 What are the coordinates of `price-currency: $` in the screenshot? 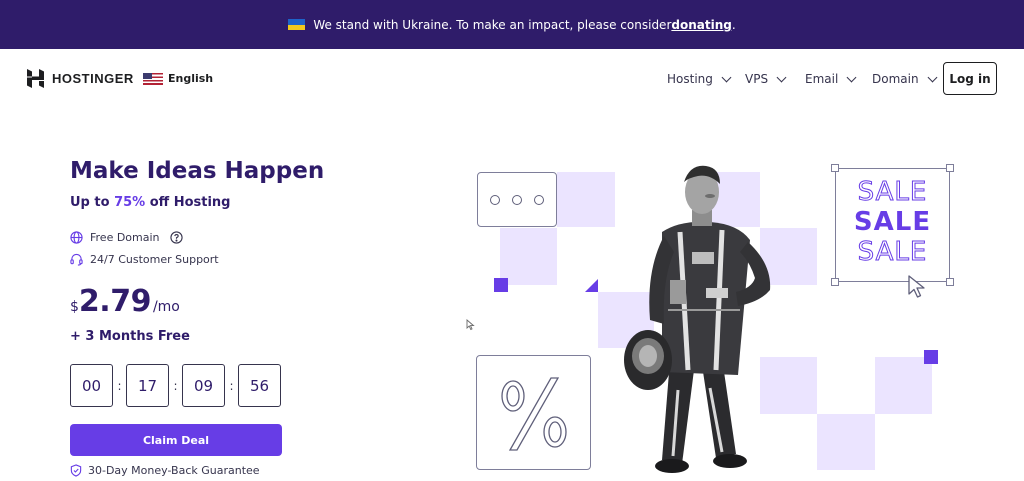 It's located at (74, 307).